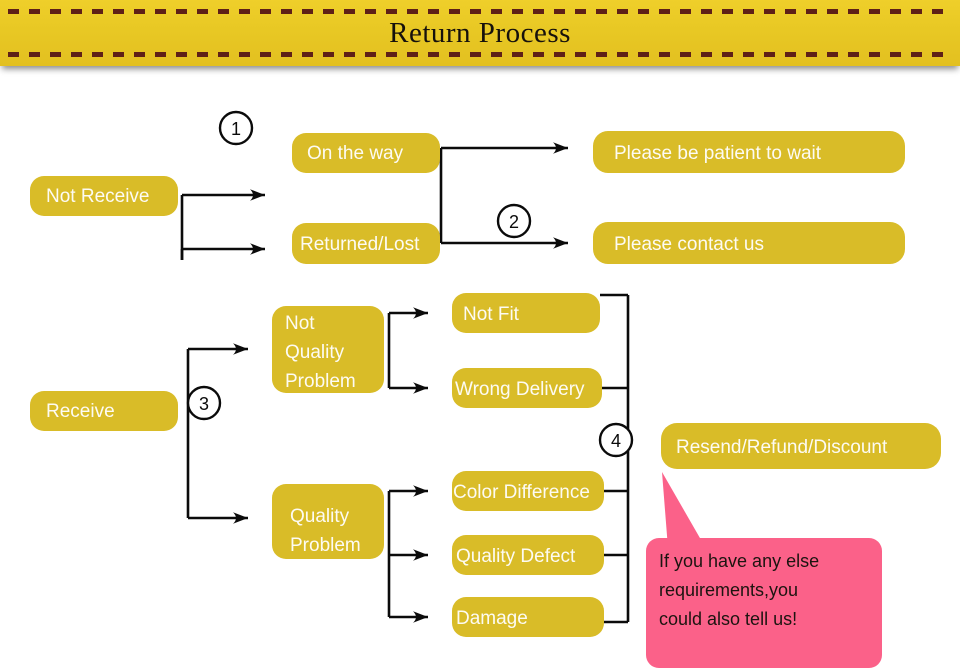 This screenshot has height=671, width=960. I want to click on node-quality-problem: Quality Problem, so click(328, 521).